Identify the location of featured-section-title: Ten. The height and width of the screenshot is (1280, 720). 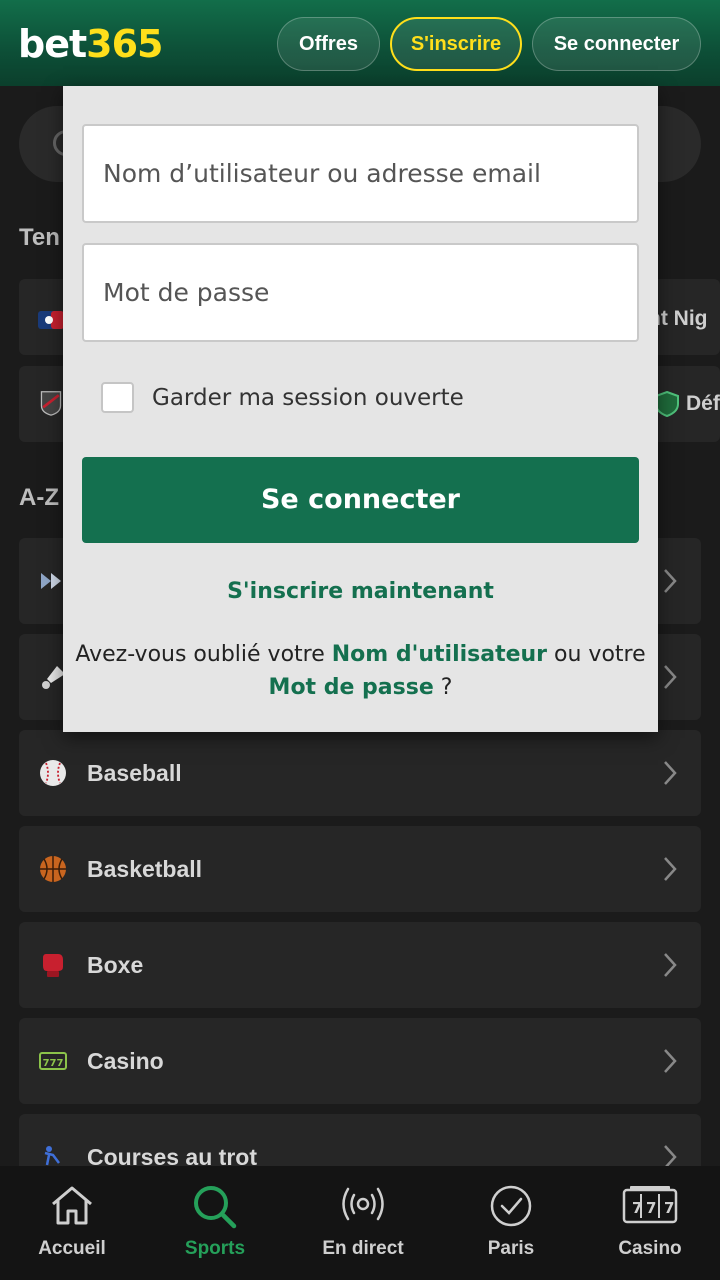
(39, 237).